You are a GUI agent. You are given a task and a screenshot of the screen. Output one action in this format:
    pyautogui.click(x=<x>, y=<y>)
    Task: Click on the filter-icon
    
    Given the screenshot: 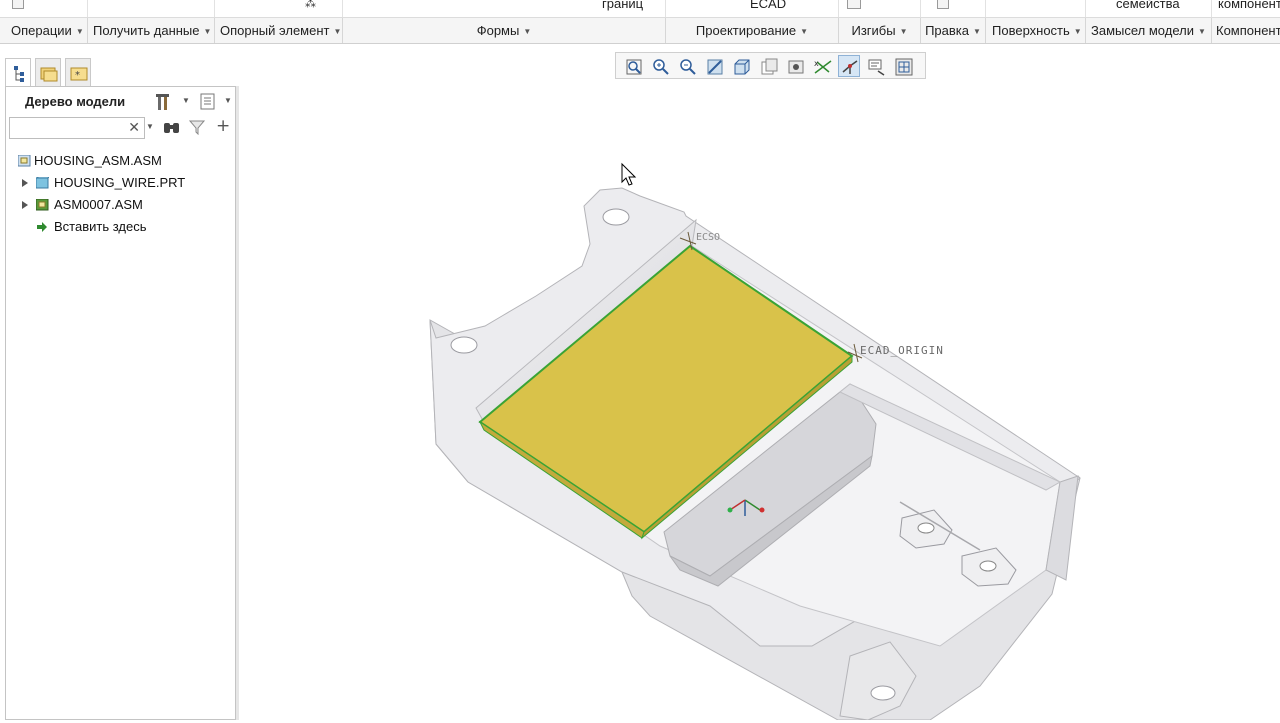 What is the action you would take?
    pyautogui.click(x=197, y=127)
    